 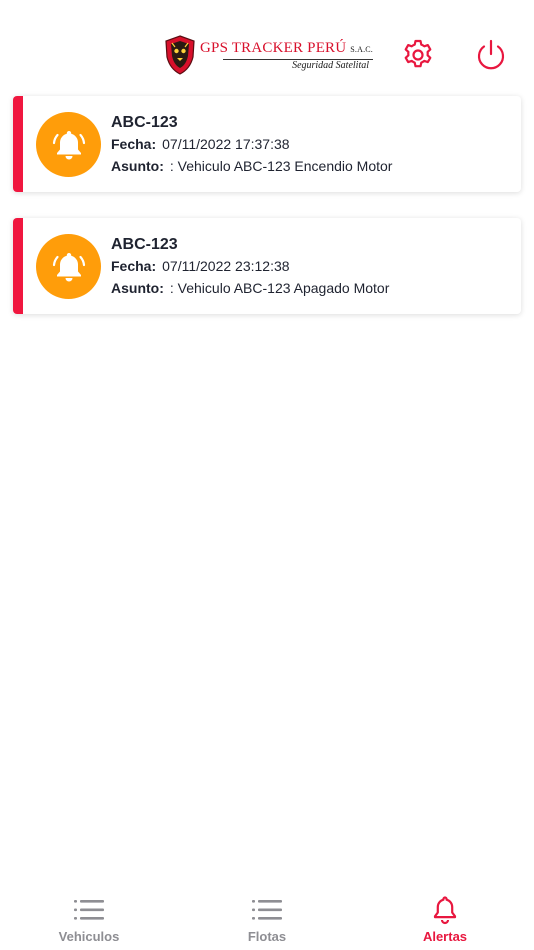 I want to click on tab-vehiculos: Vehiculos, so click(x=89, y=917).